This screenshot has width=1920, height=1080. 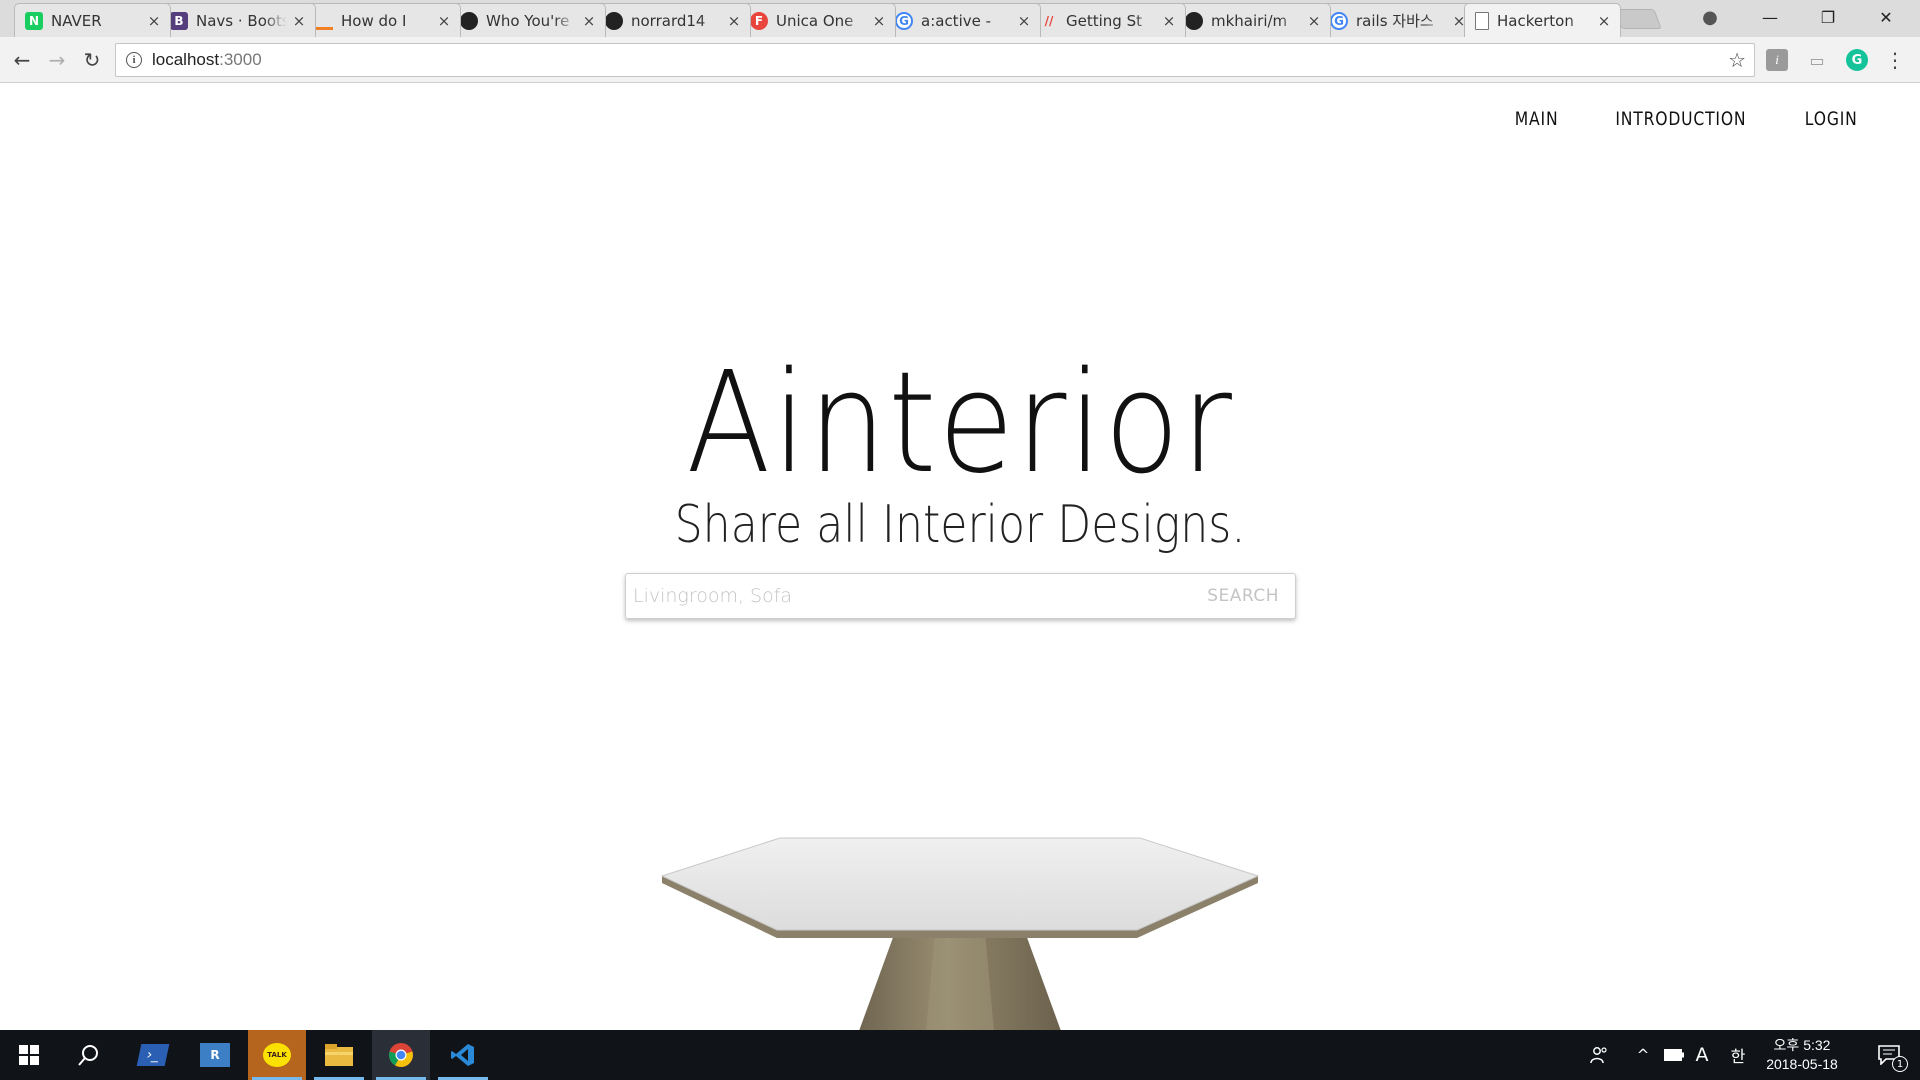 I want to click on nav-link-main: MAIN, so click(x=1536, y=119).